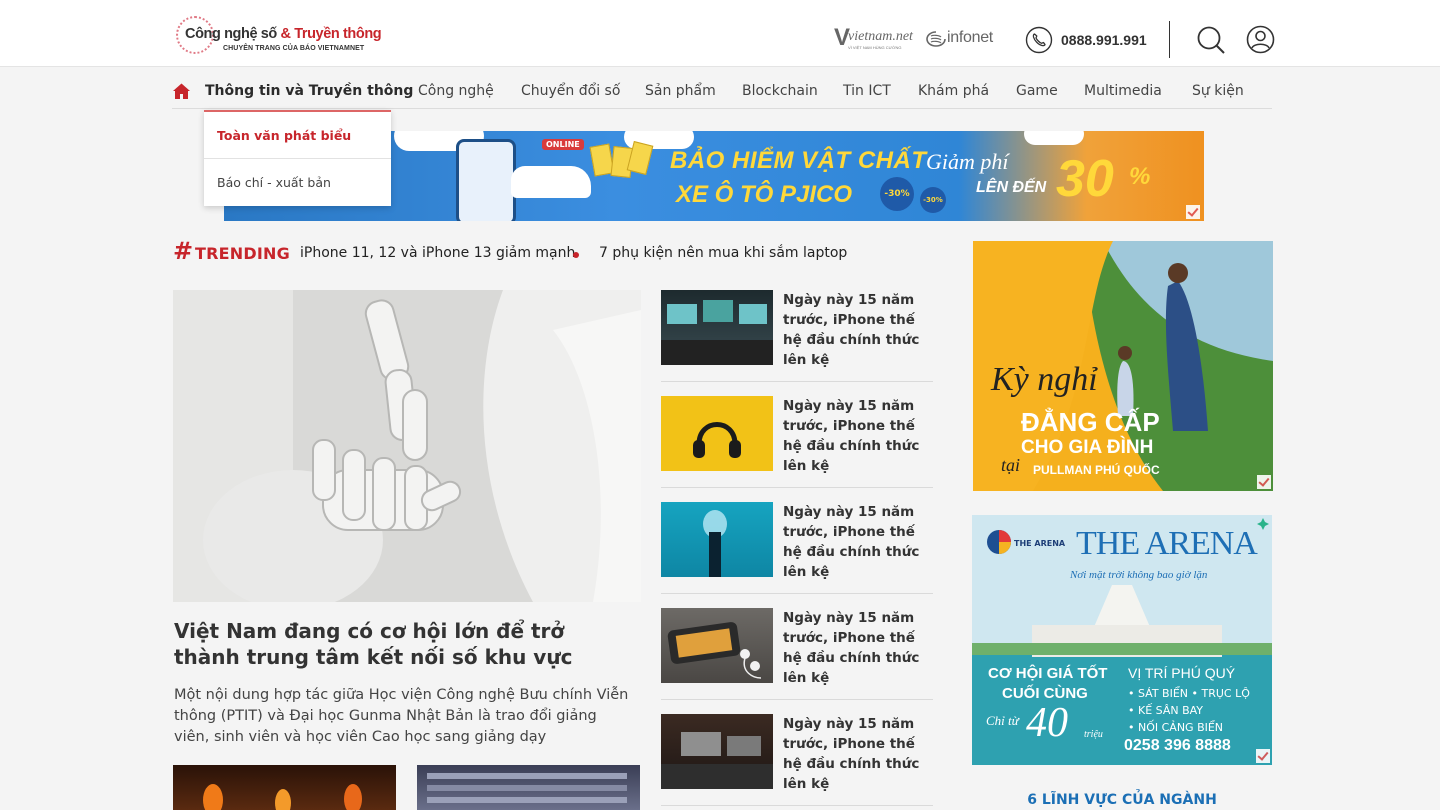  I want to click on trending-link: 7 phụ kiện nên mua khi sắm laptop, so click(723, 253).